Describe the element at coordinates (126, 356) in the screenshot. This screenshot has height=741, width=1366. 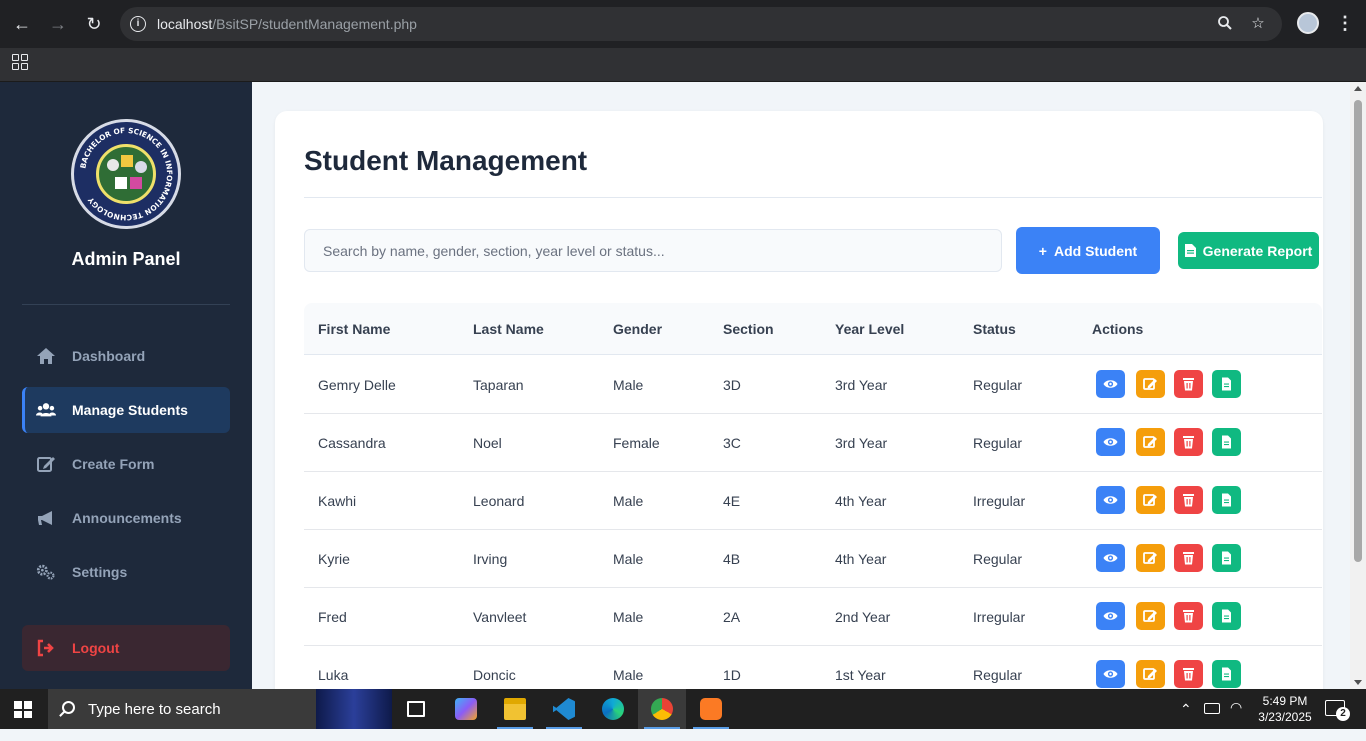
I see `sidebar-item-dashboard: Dashboard` at that location.